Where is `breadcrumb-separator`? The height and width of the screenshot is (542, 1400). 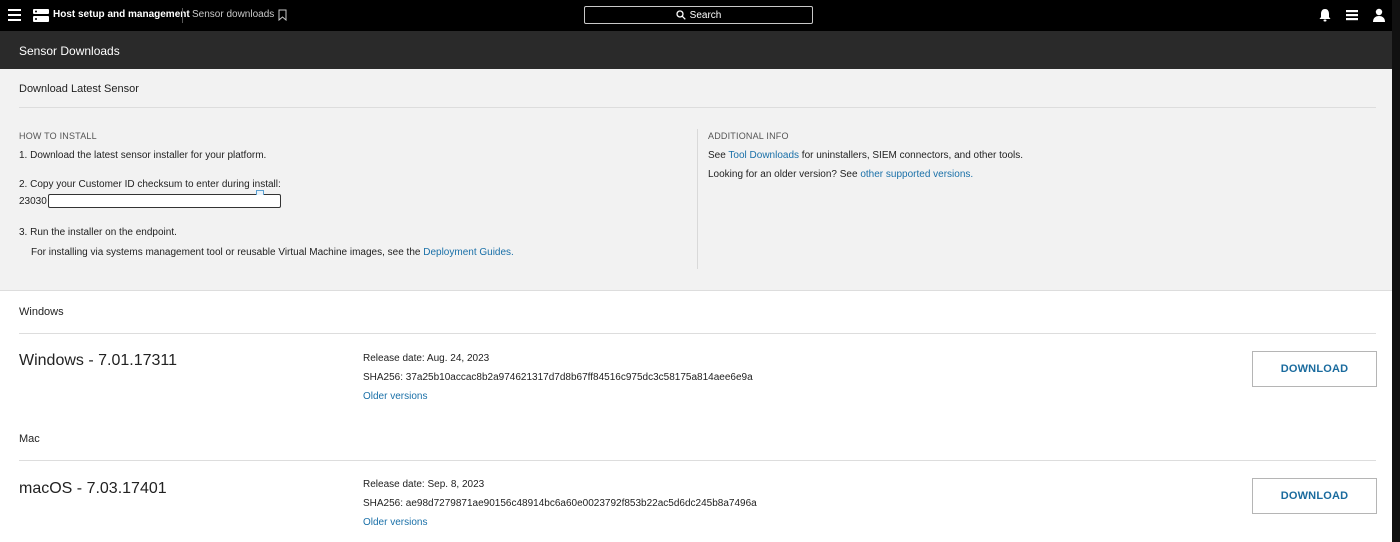 breadcrumb-separator is located at coordinates (182, 15).